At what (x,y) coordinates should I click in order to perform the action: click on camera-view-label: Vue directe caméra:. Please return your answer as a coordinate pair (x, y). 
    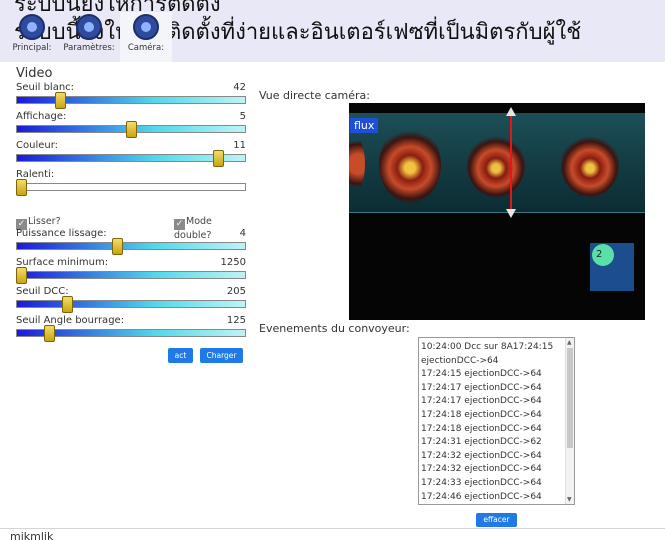
    Looking at the image, I should click on (314, 95).